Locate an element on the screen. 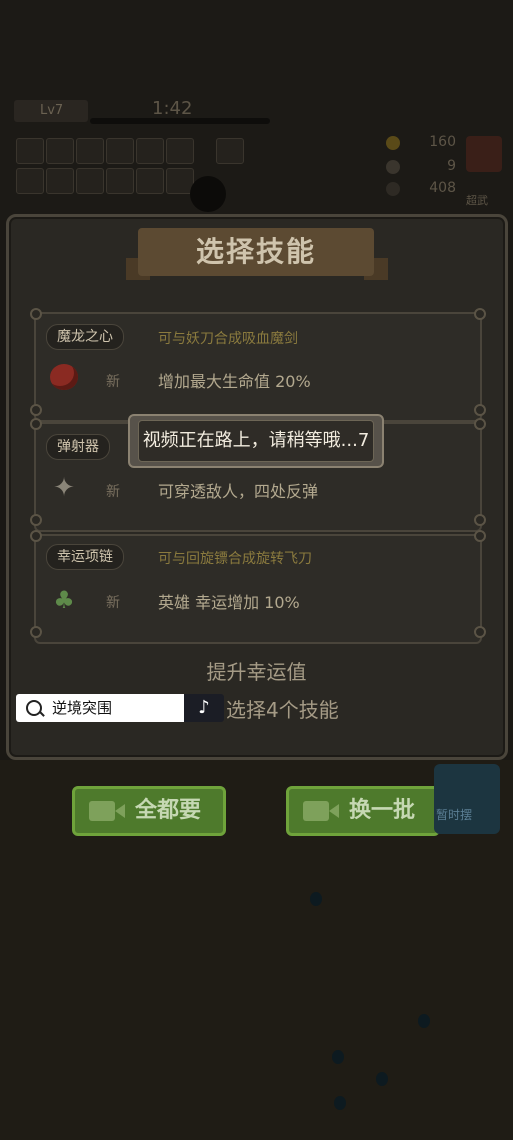  skill-hint: 可与妖刀合成吸血魔剑 is located at coordinates (228, 339).